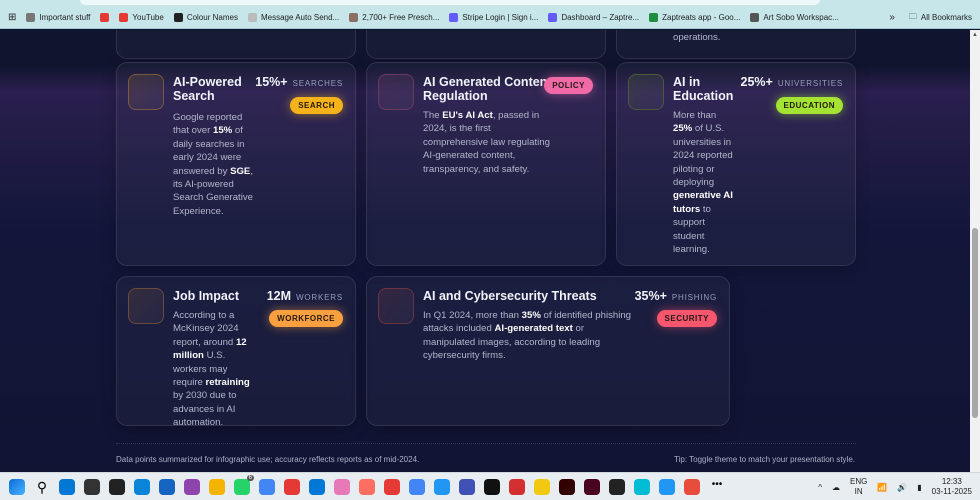 The image size is (980, 500). I want to click on onedrive-icon: ☁, so click(836, 487).